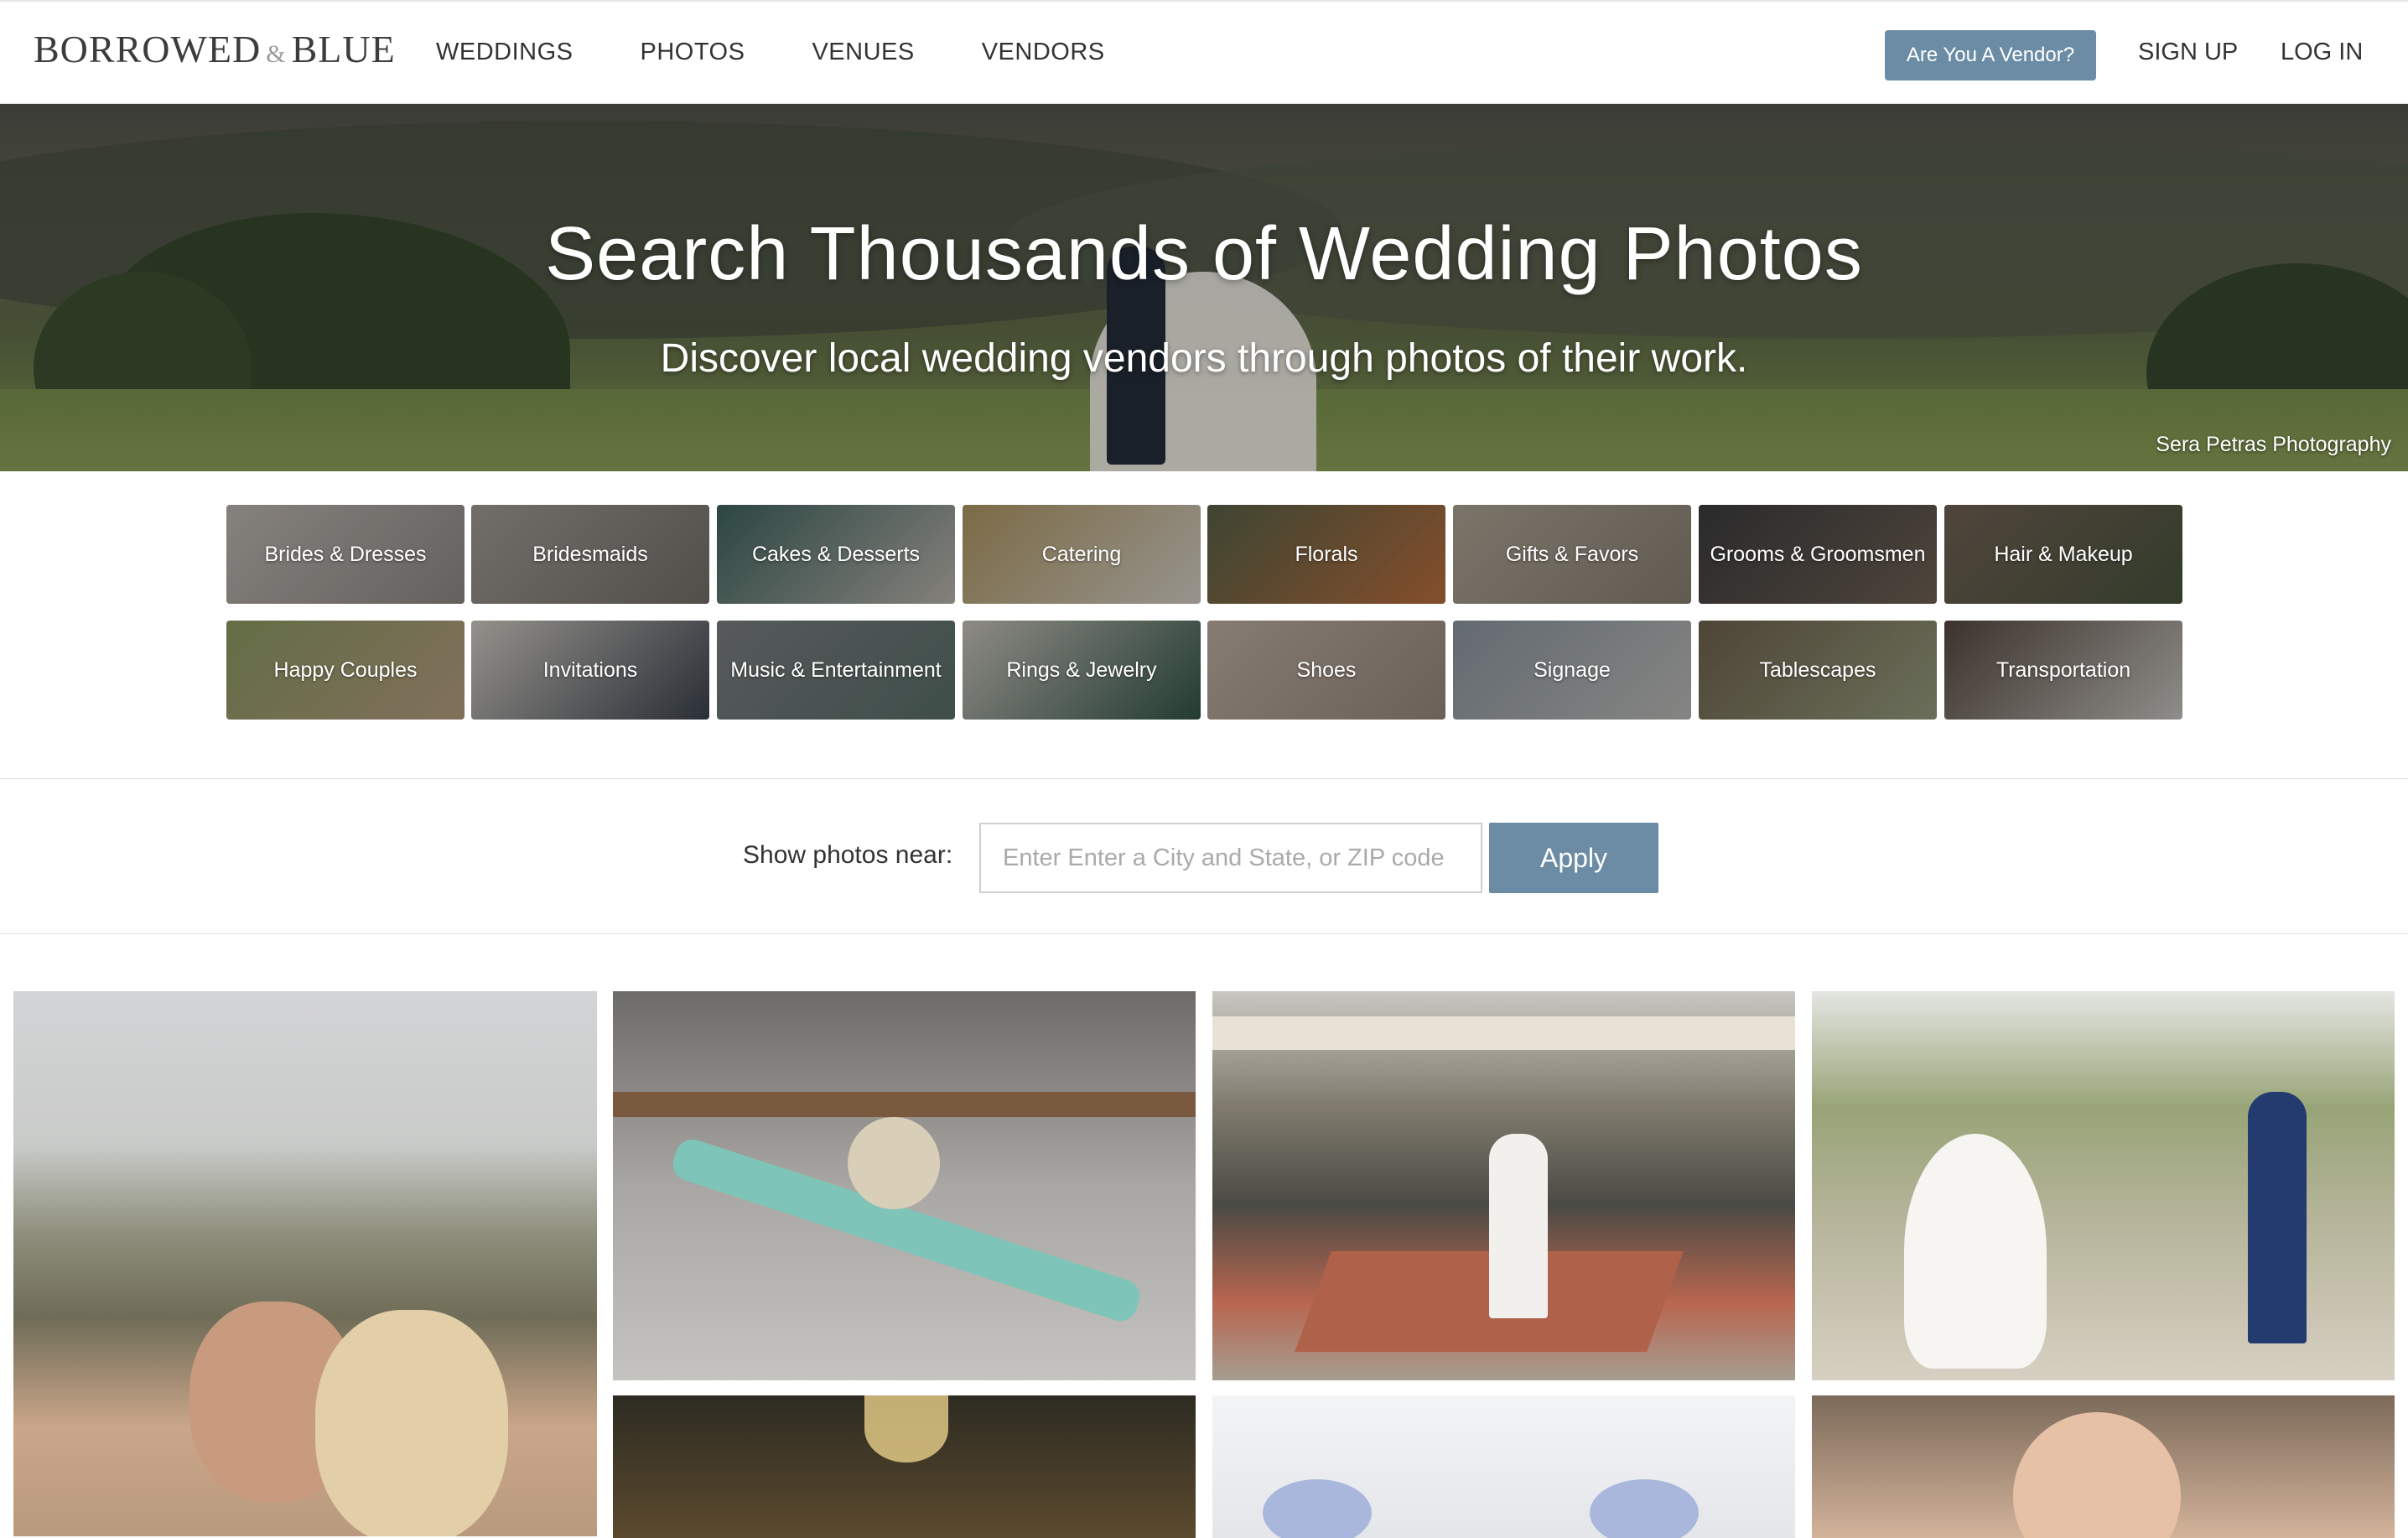 This screenshot has width=2408, height=1538. What do you see at coordinates (863, 52) in the screenshot?
I see `nav-venues: VENUES` at bounding box center [863, 52].